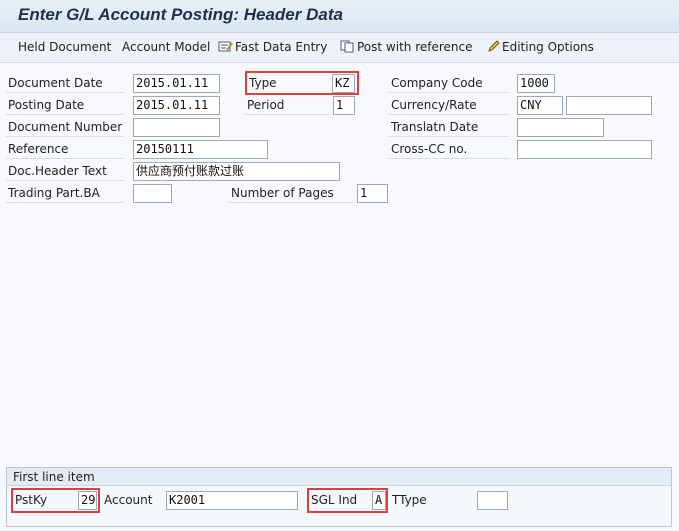 The height and width of the screenshot is (531, 679). Describe the element at coordinates (31, 500) in the screenshot. I see `pstky-label: PstKy` at that location.